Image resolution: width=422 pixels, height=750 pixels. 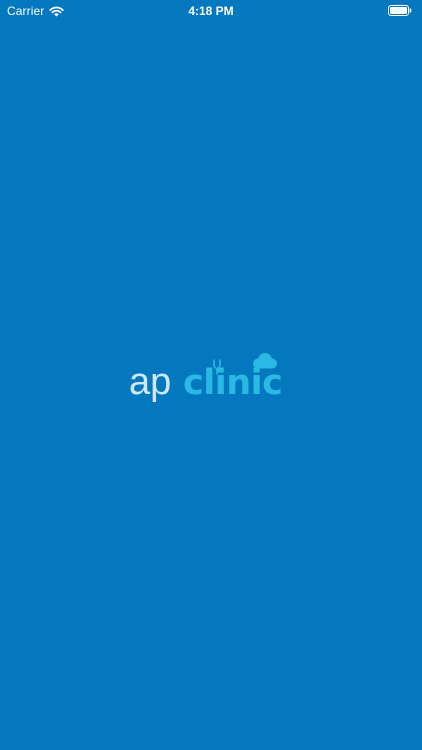 I want to click on battery-fill, so click(x=398, y=10).